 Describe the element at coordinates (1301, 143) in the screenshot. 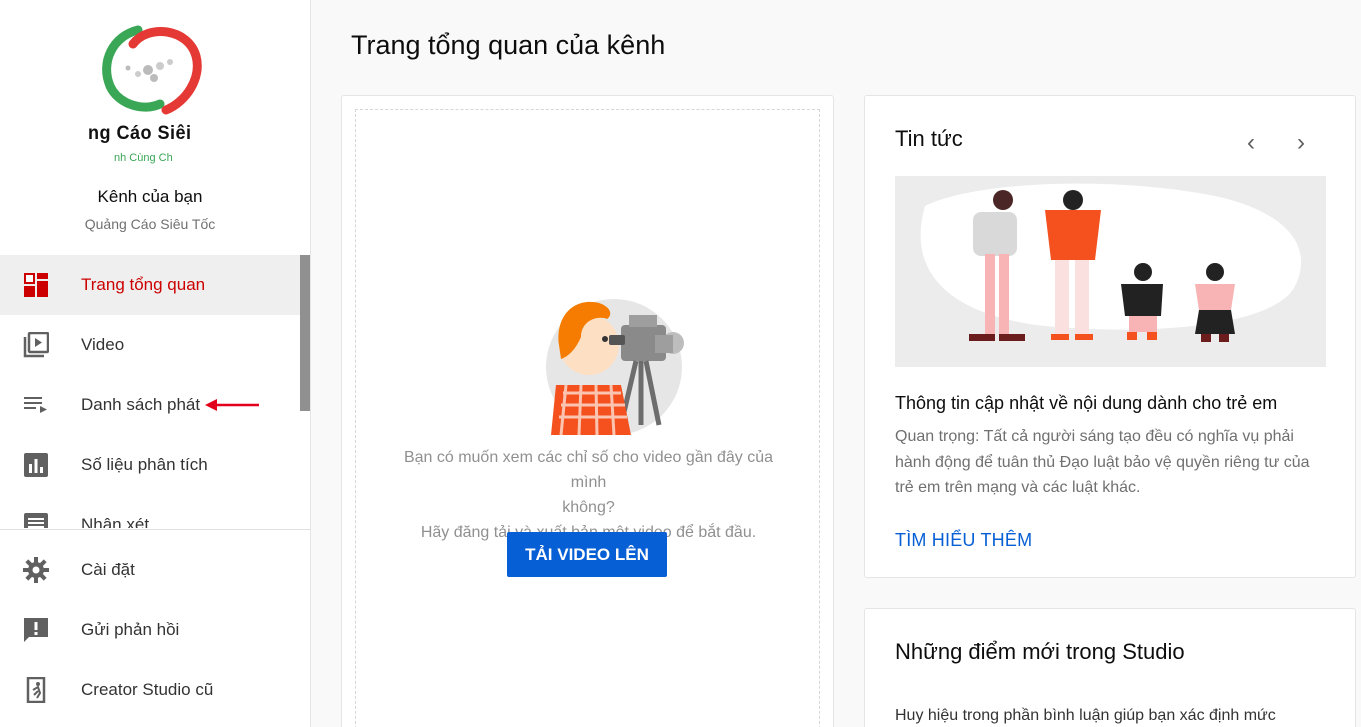

I see `chevron-right-icon: ›` at that location.